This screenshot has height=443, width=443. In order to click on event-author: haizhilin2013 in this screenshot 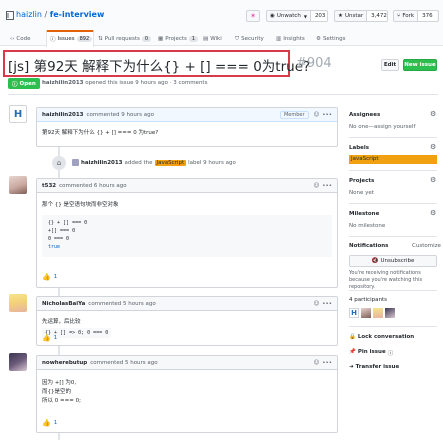, I will do `click(102, 163)`.